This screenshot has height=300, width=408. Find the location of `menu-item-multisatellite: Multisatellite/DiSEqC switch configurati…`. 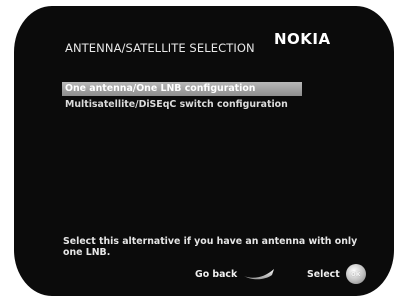

menu-item-multisatellite: Multisatellite/DiSEqC switch configurati… is located at coordinates (187, 105).